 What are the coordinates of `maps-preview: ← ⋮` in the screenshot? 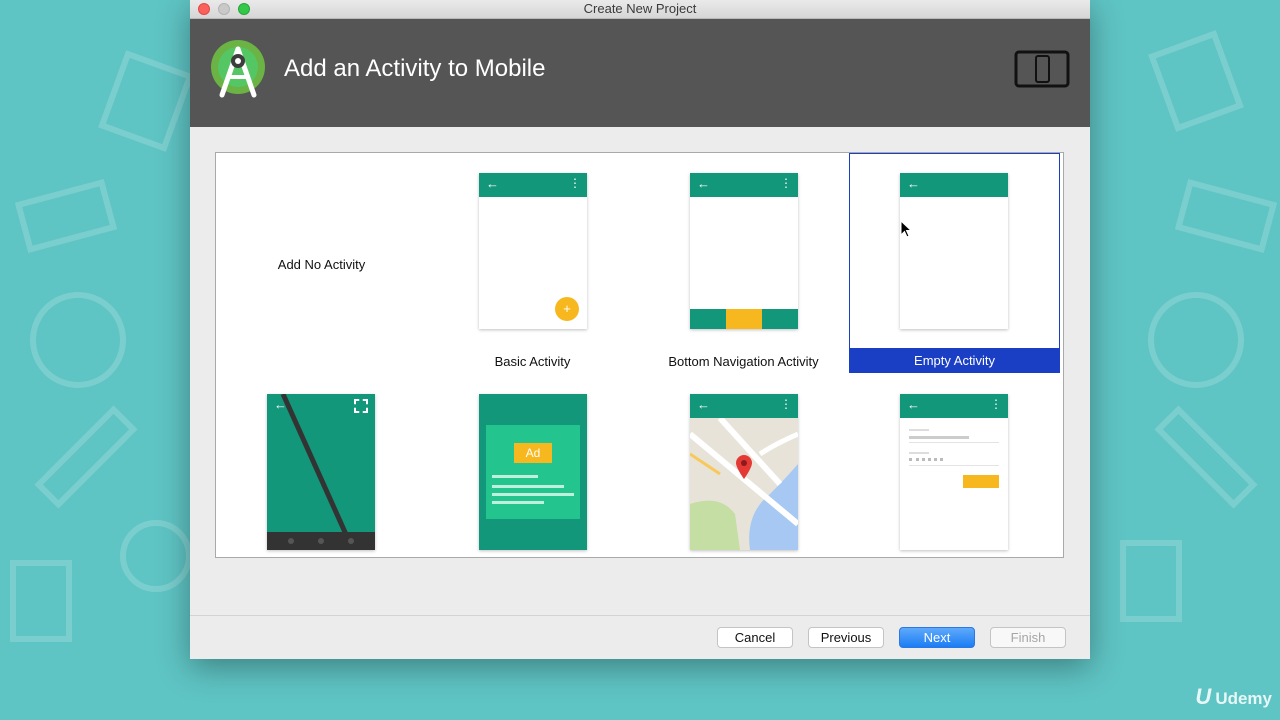 It's located at (744, 472).